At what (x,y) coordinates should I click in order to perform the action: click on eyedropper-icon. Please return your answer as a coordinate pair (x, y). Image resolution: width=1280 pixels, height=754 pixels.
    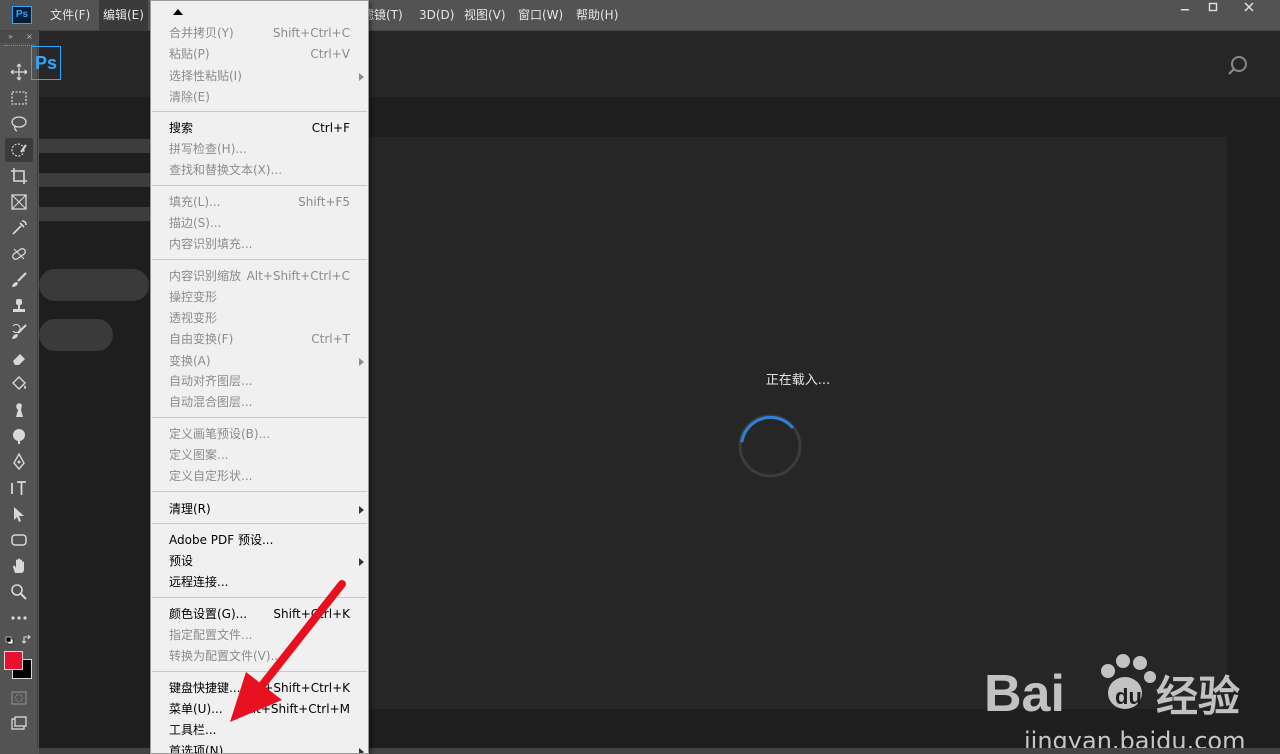
    Looking at the image, I should click on (19, 228).